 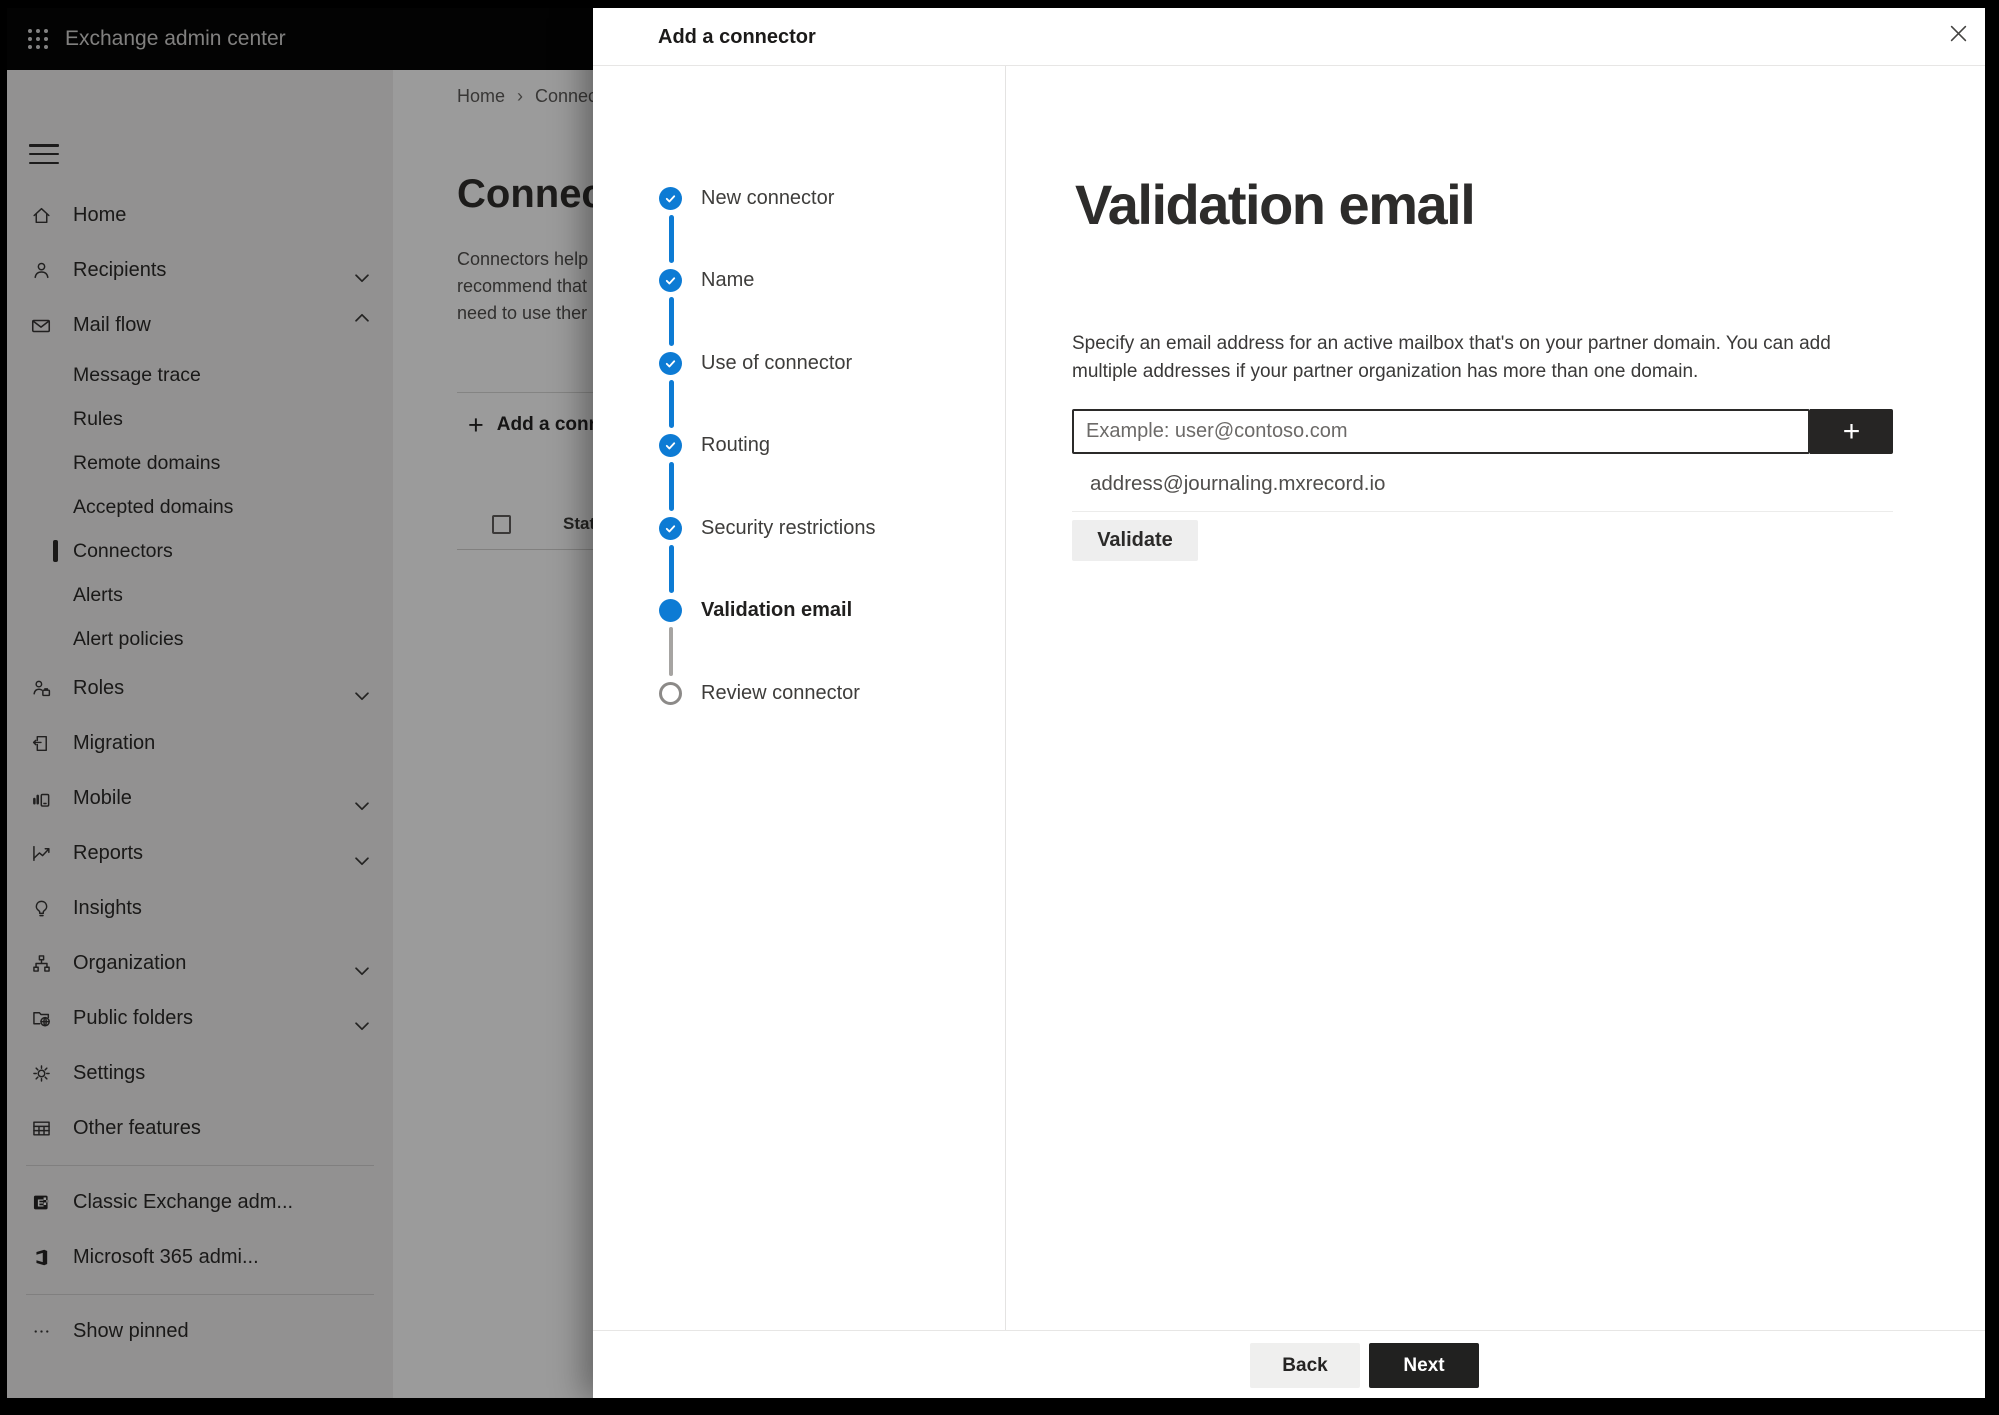 What do you see at coordinates (670, 610) in the screenshot?
I see `step-current-icon` at bounding box center [670, 610].